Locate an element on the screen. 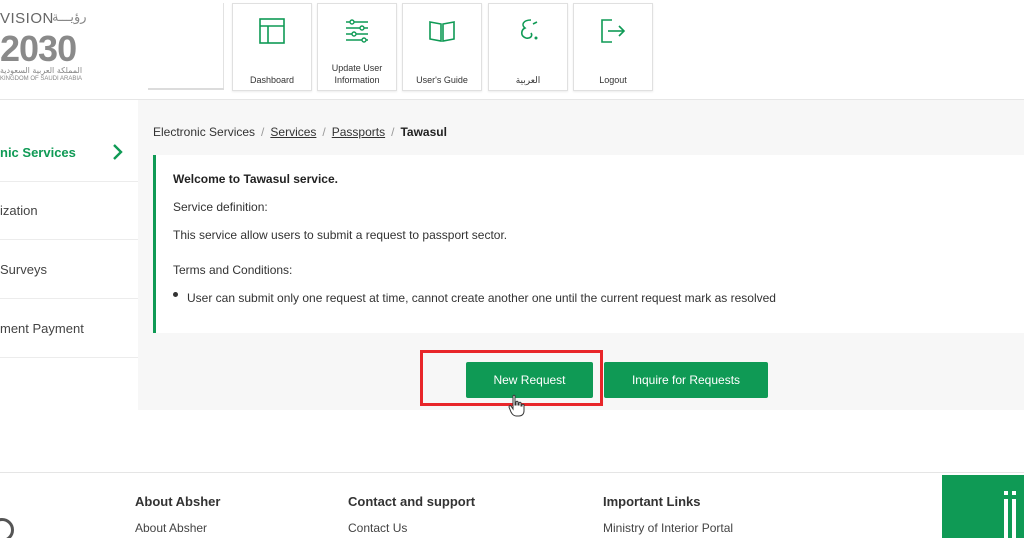  breadcrumb-services-link: Services is located at coordinates (293, 132).